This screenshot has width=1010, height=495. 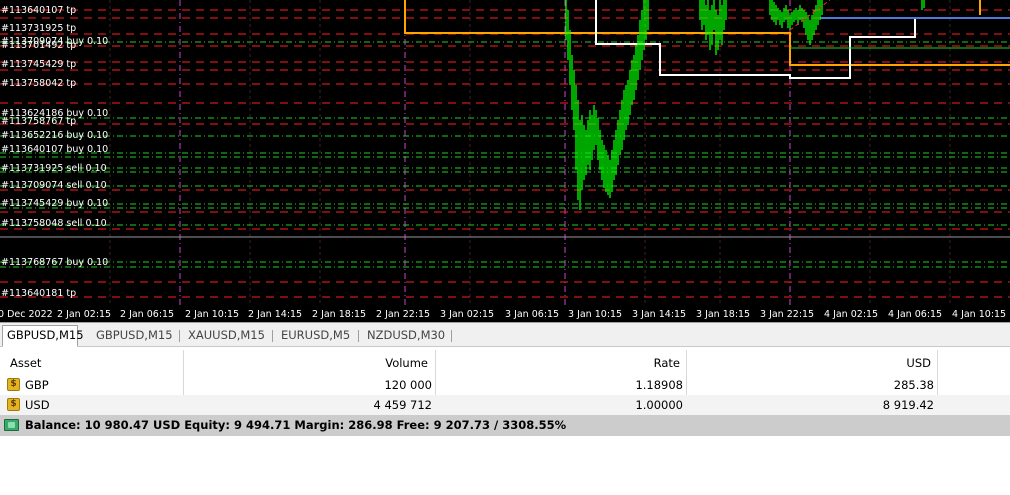 I want to click on tab-gbpusd-m15-active: GBPUSD,M15, so click(x=43, y=336).